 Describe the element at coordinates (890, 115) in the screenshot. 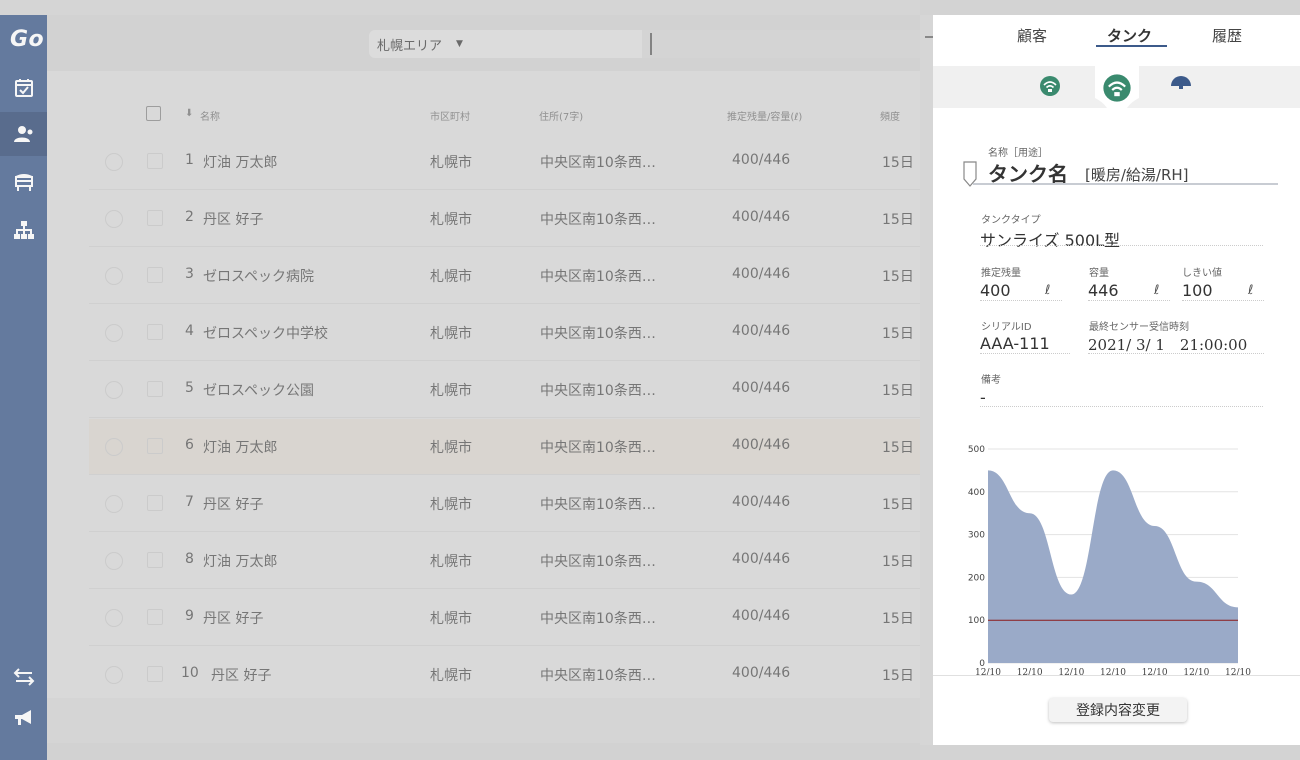

I see `header-frequency: 頻度` at that location.